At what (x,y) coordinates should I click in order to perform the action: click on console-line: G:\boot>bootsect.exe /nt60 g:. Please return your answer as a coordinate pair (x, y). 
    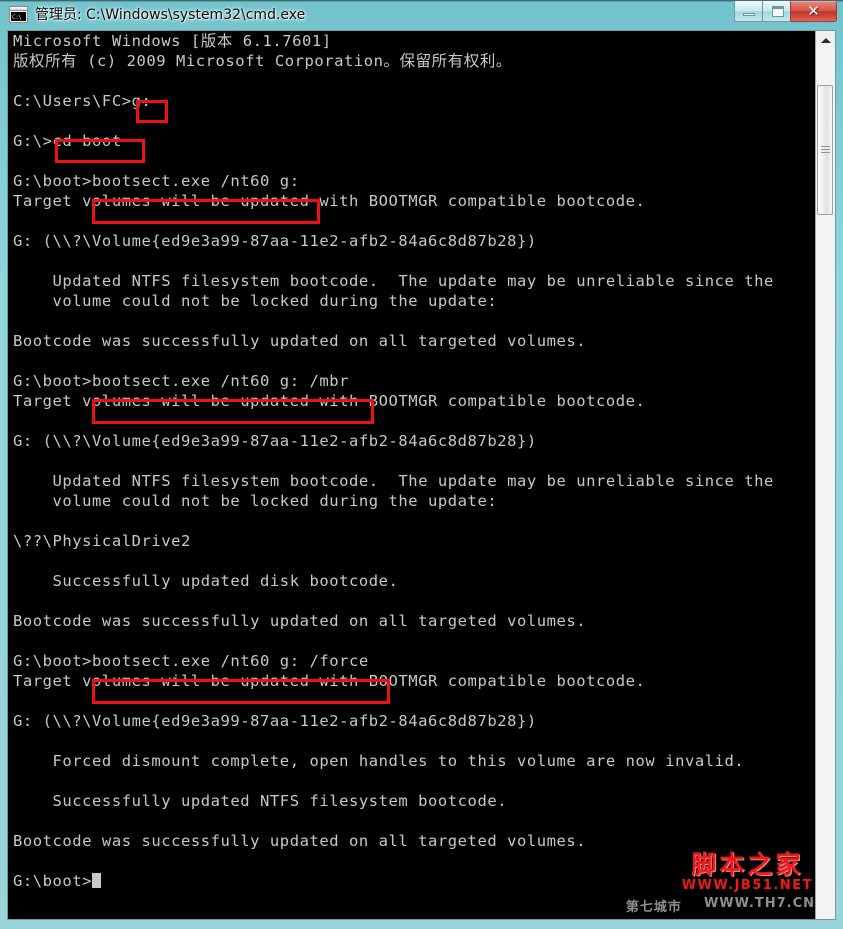
    Looking at the image, I should click on (156, 181).